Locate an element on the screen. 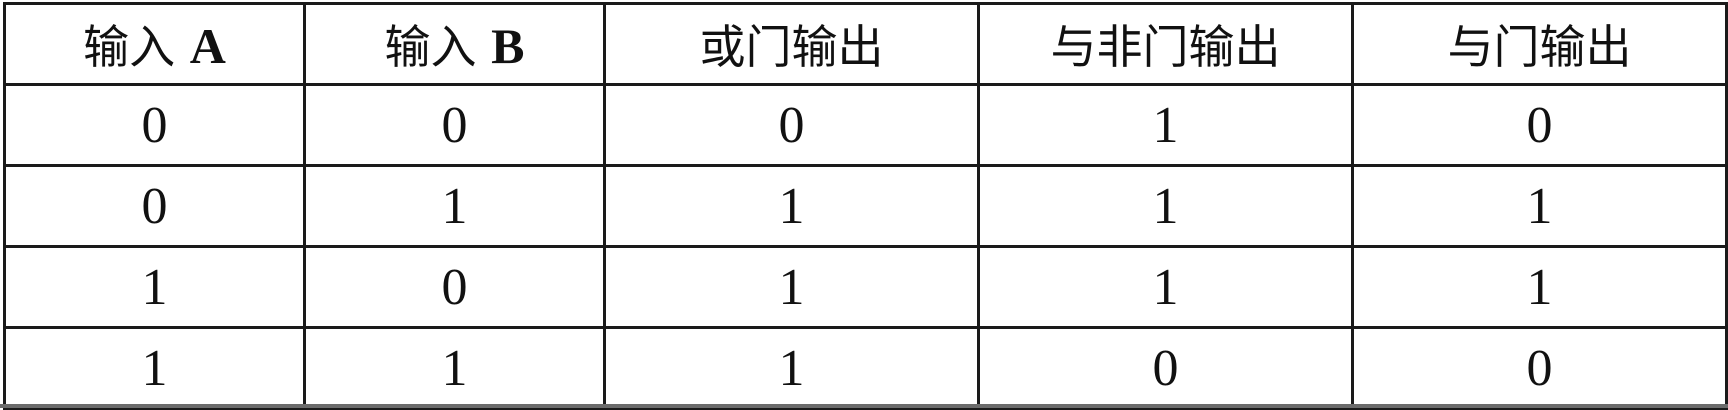  header-input-a: 输入 A is located at coordinates (154, 44).